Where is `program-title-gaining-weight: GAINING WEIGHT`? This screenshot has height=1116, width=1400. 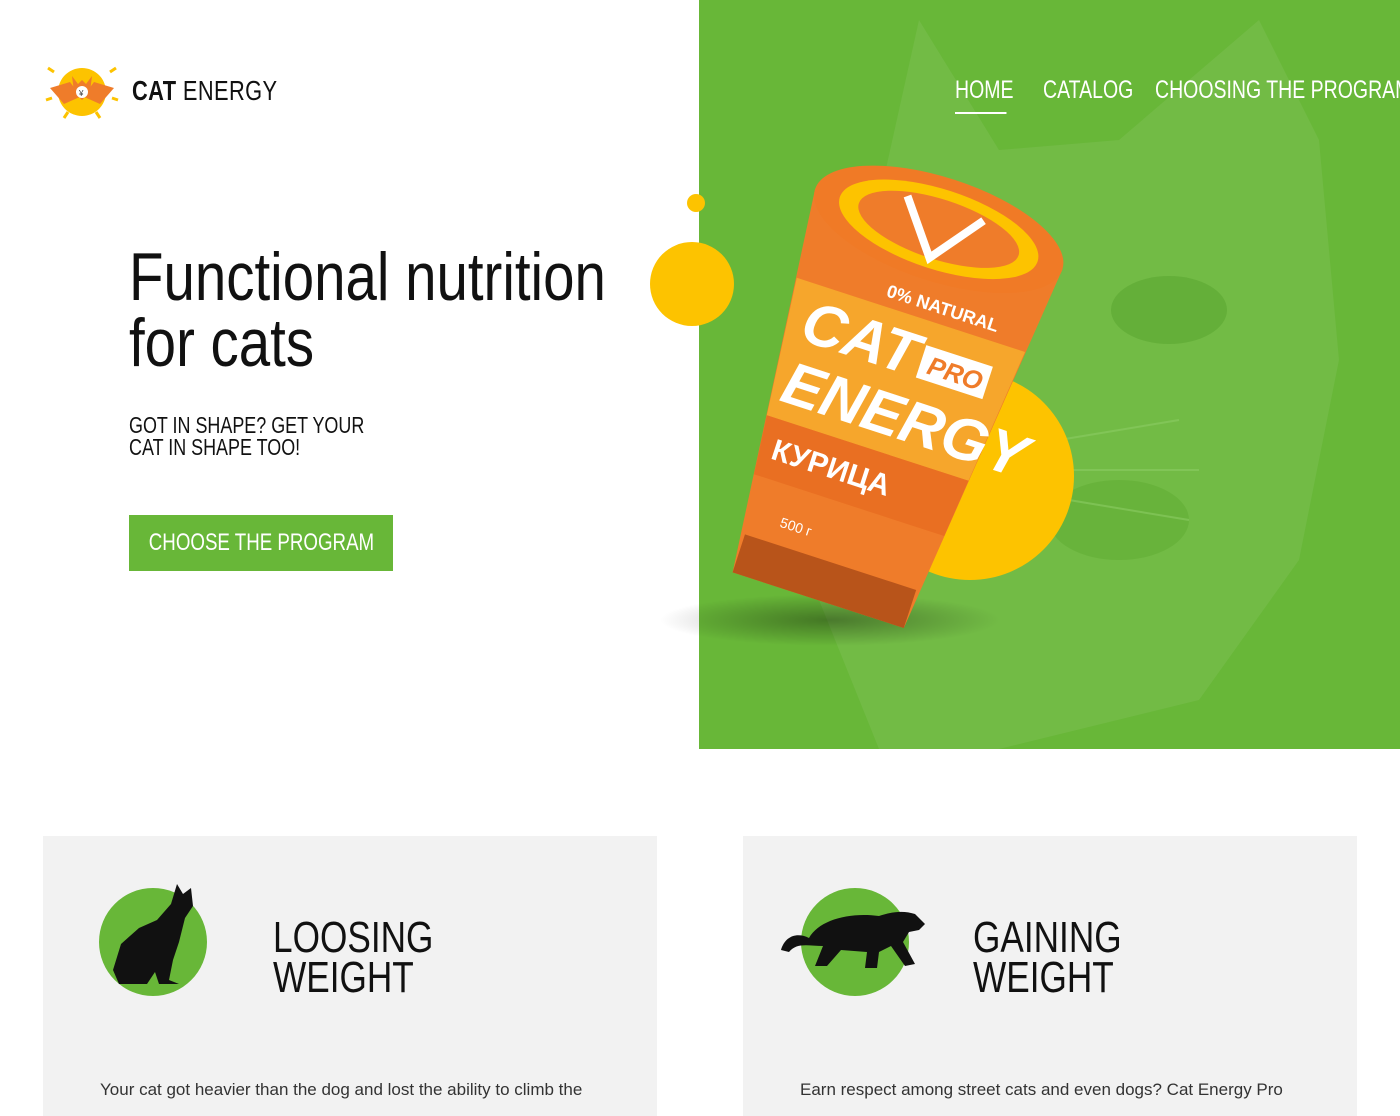
program-title-gaining-weight: GAINING WEIGHT is located at coordinates (1069, 958).